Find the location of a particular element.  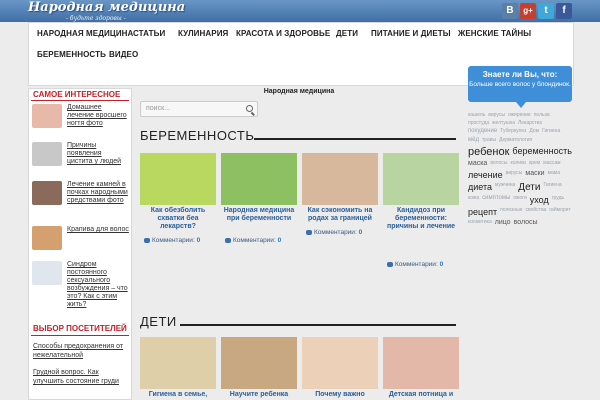

tag-link: травы is located at coordinates (489, 140).